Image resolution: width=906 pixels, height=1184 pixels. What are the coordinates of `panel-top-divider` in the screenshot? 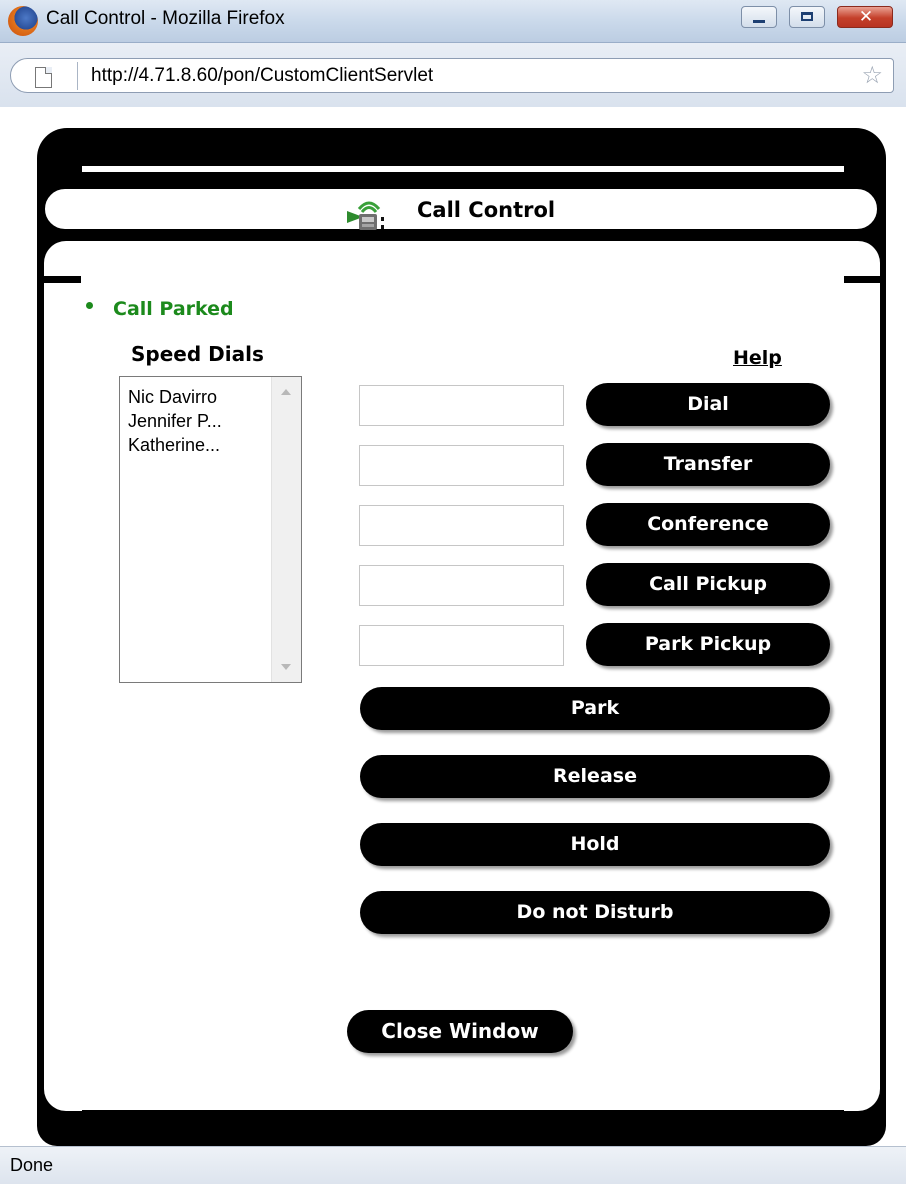 It's located at (463, 169).